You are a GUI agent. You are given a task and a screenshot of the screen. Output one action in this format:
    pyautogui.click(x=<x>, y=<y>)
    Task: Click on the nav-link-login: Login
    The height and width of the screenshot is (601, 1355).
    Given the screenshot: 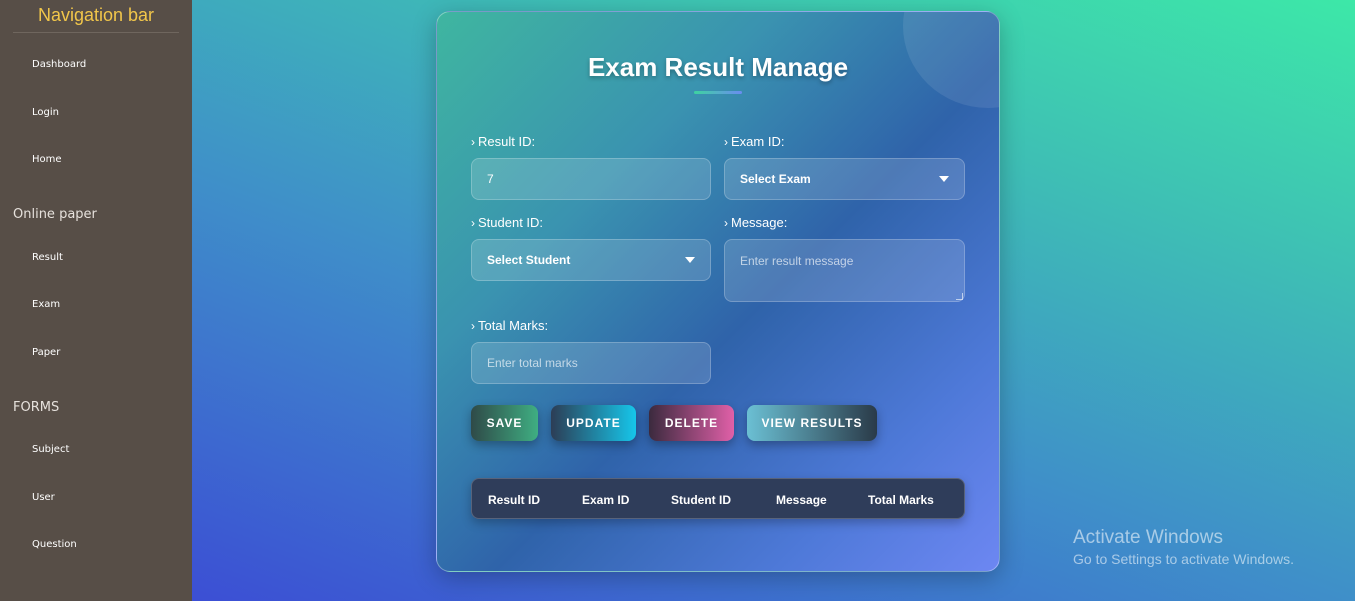 What is the action you would take?
    pyautogui.click(x=45, y=112)
    